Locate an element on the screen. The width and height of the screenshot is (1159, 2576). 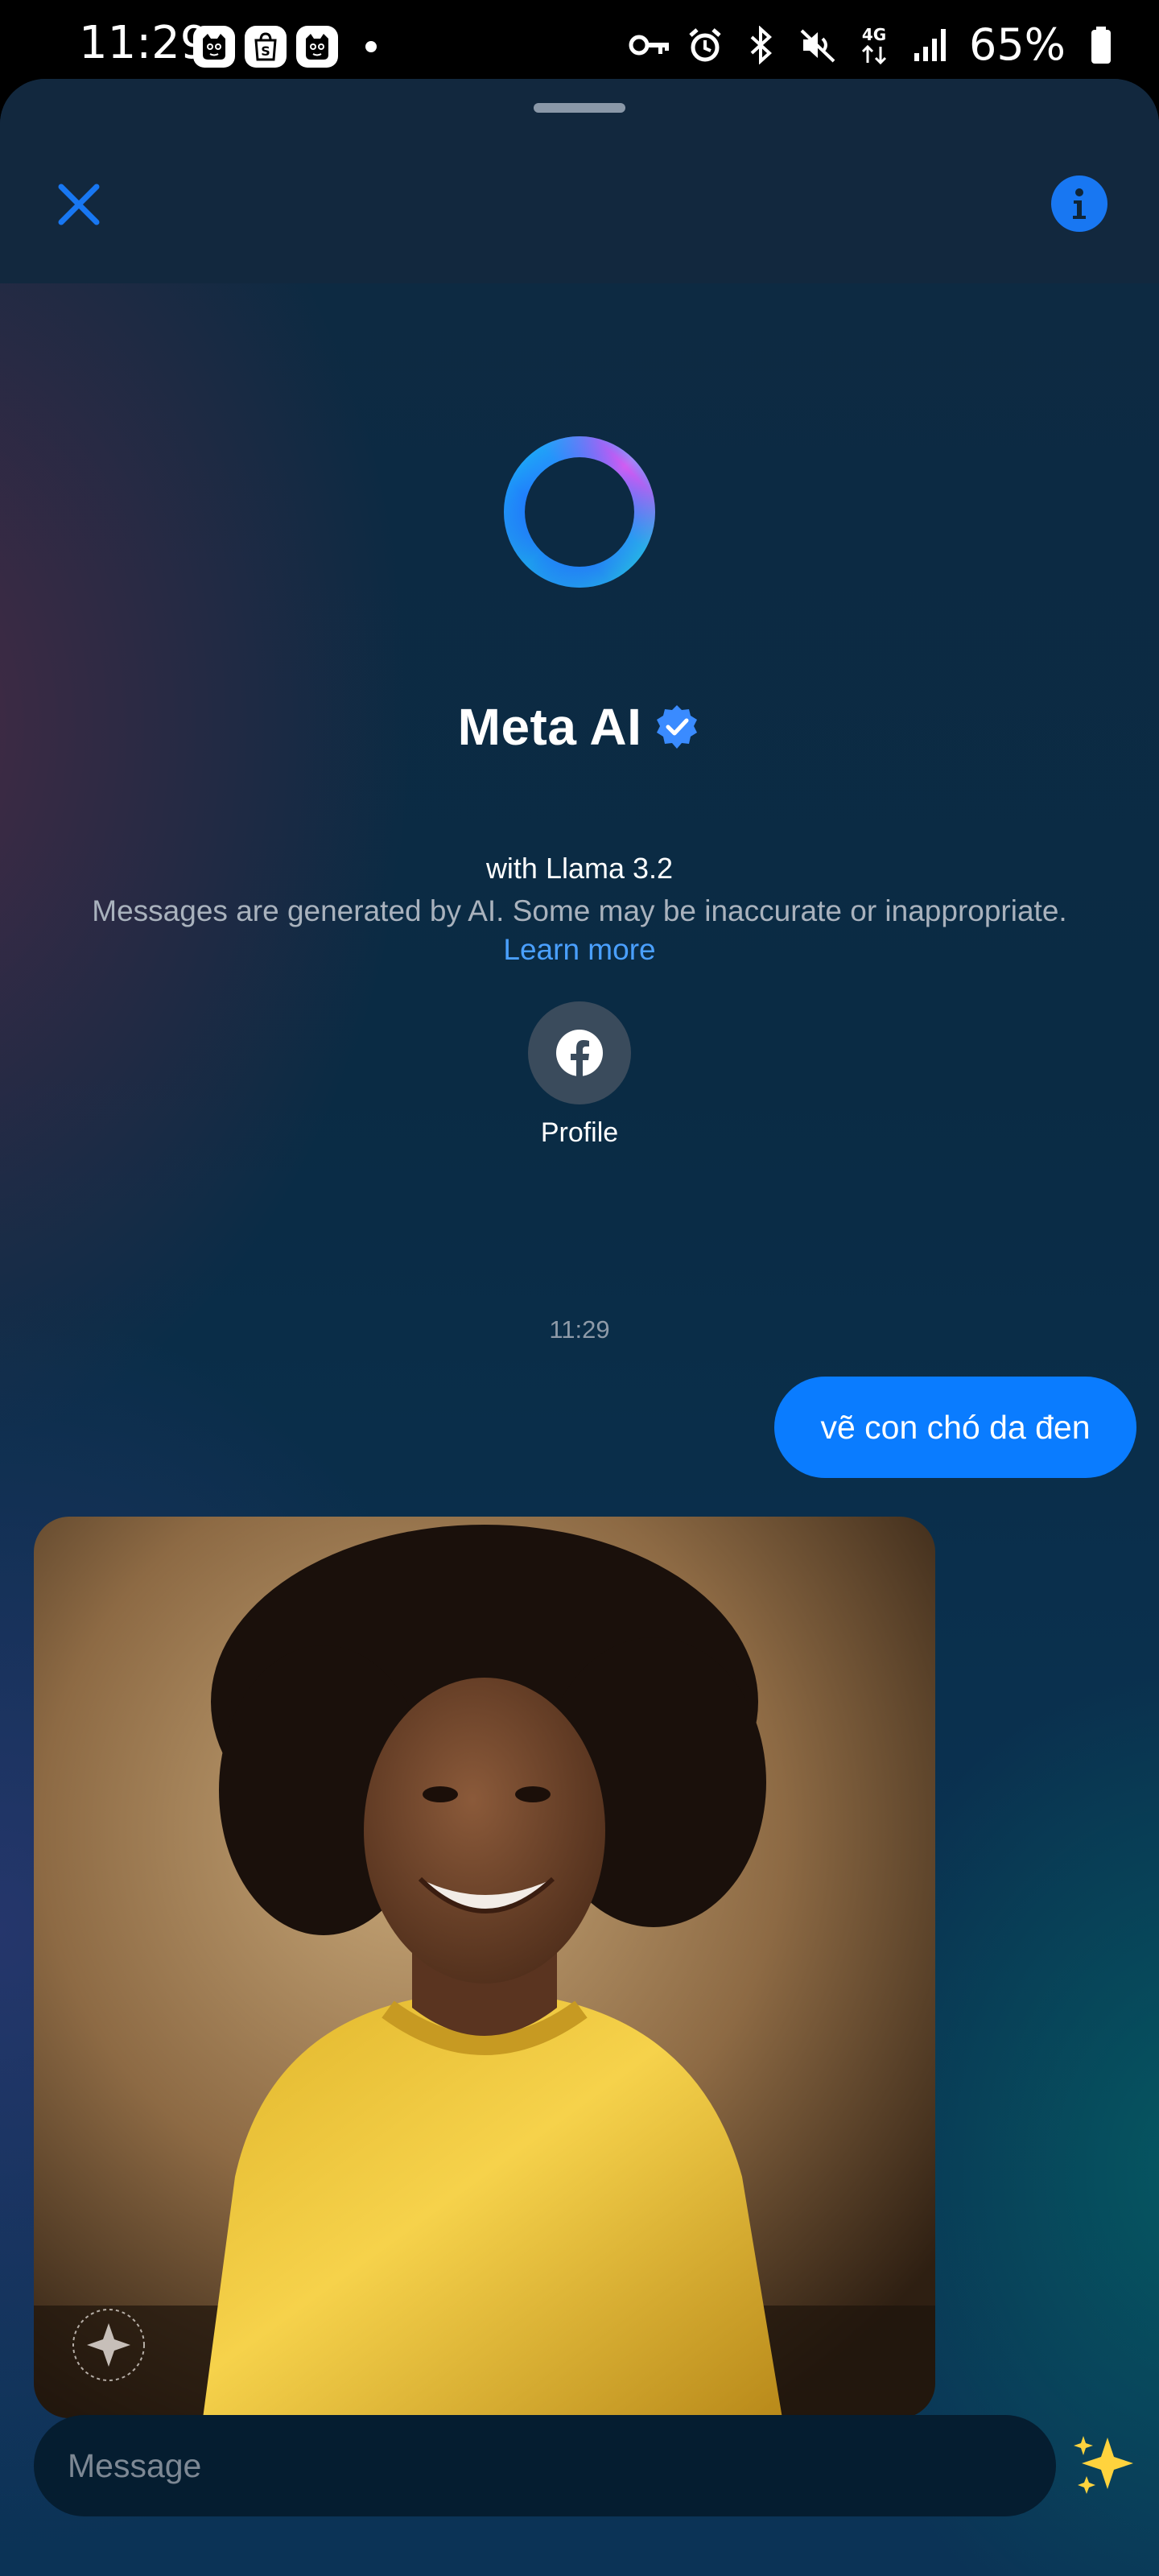
drag-handle is located at coordinates (579, 108).